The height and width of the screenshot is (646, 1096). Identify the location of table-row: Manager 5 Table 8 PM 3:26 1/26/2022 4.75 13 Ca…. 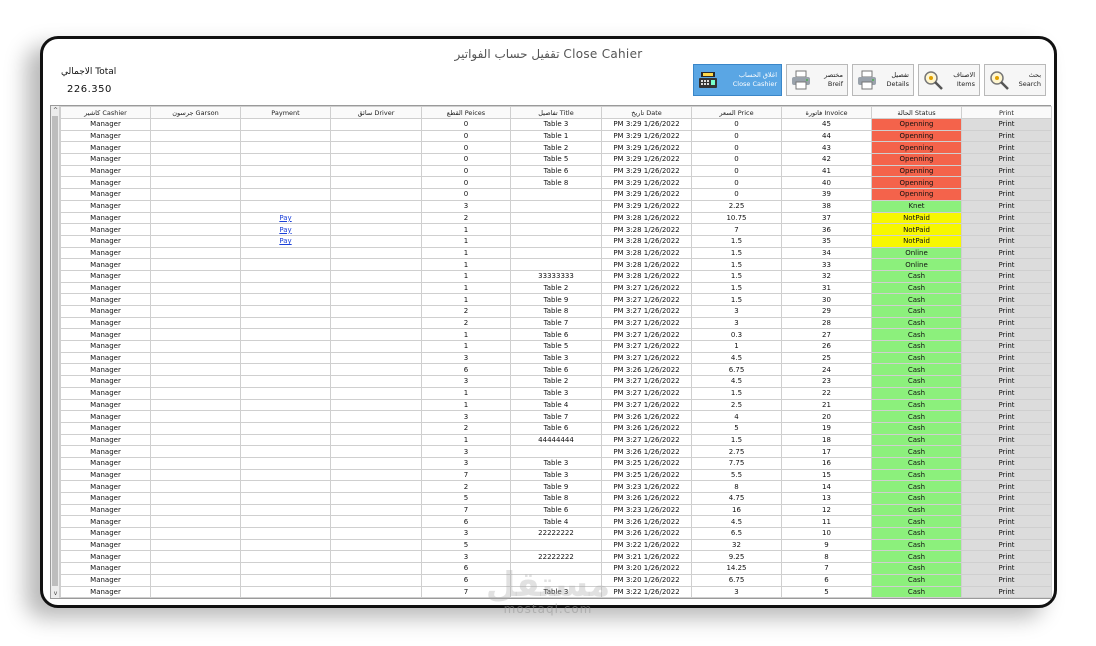
(556, 498).